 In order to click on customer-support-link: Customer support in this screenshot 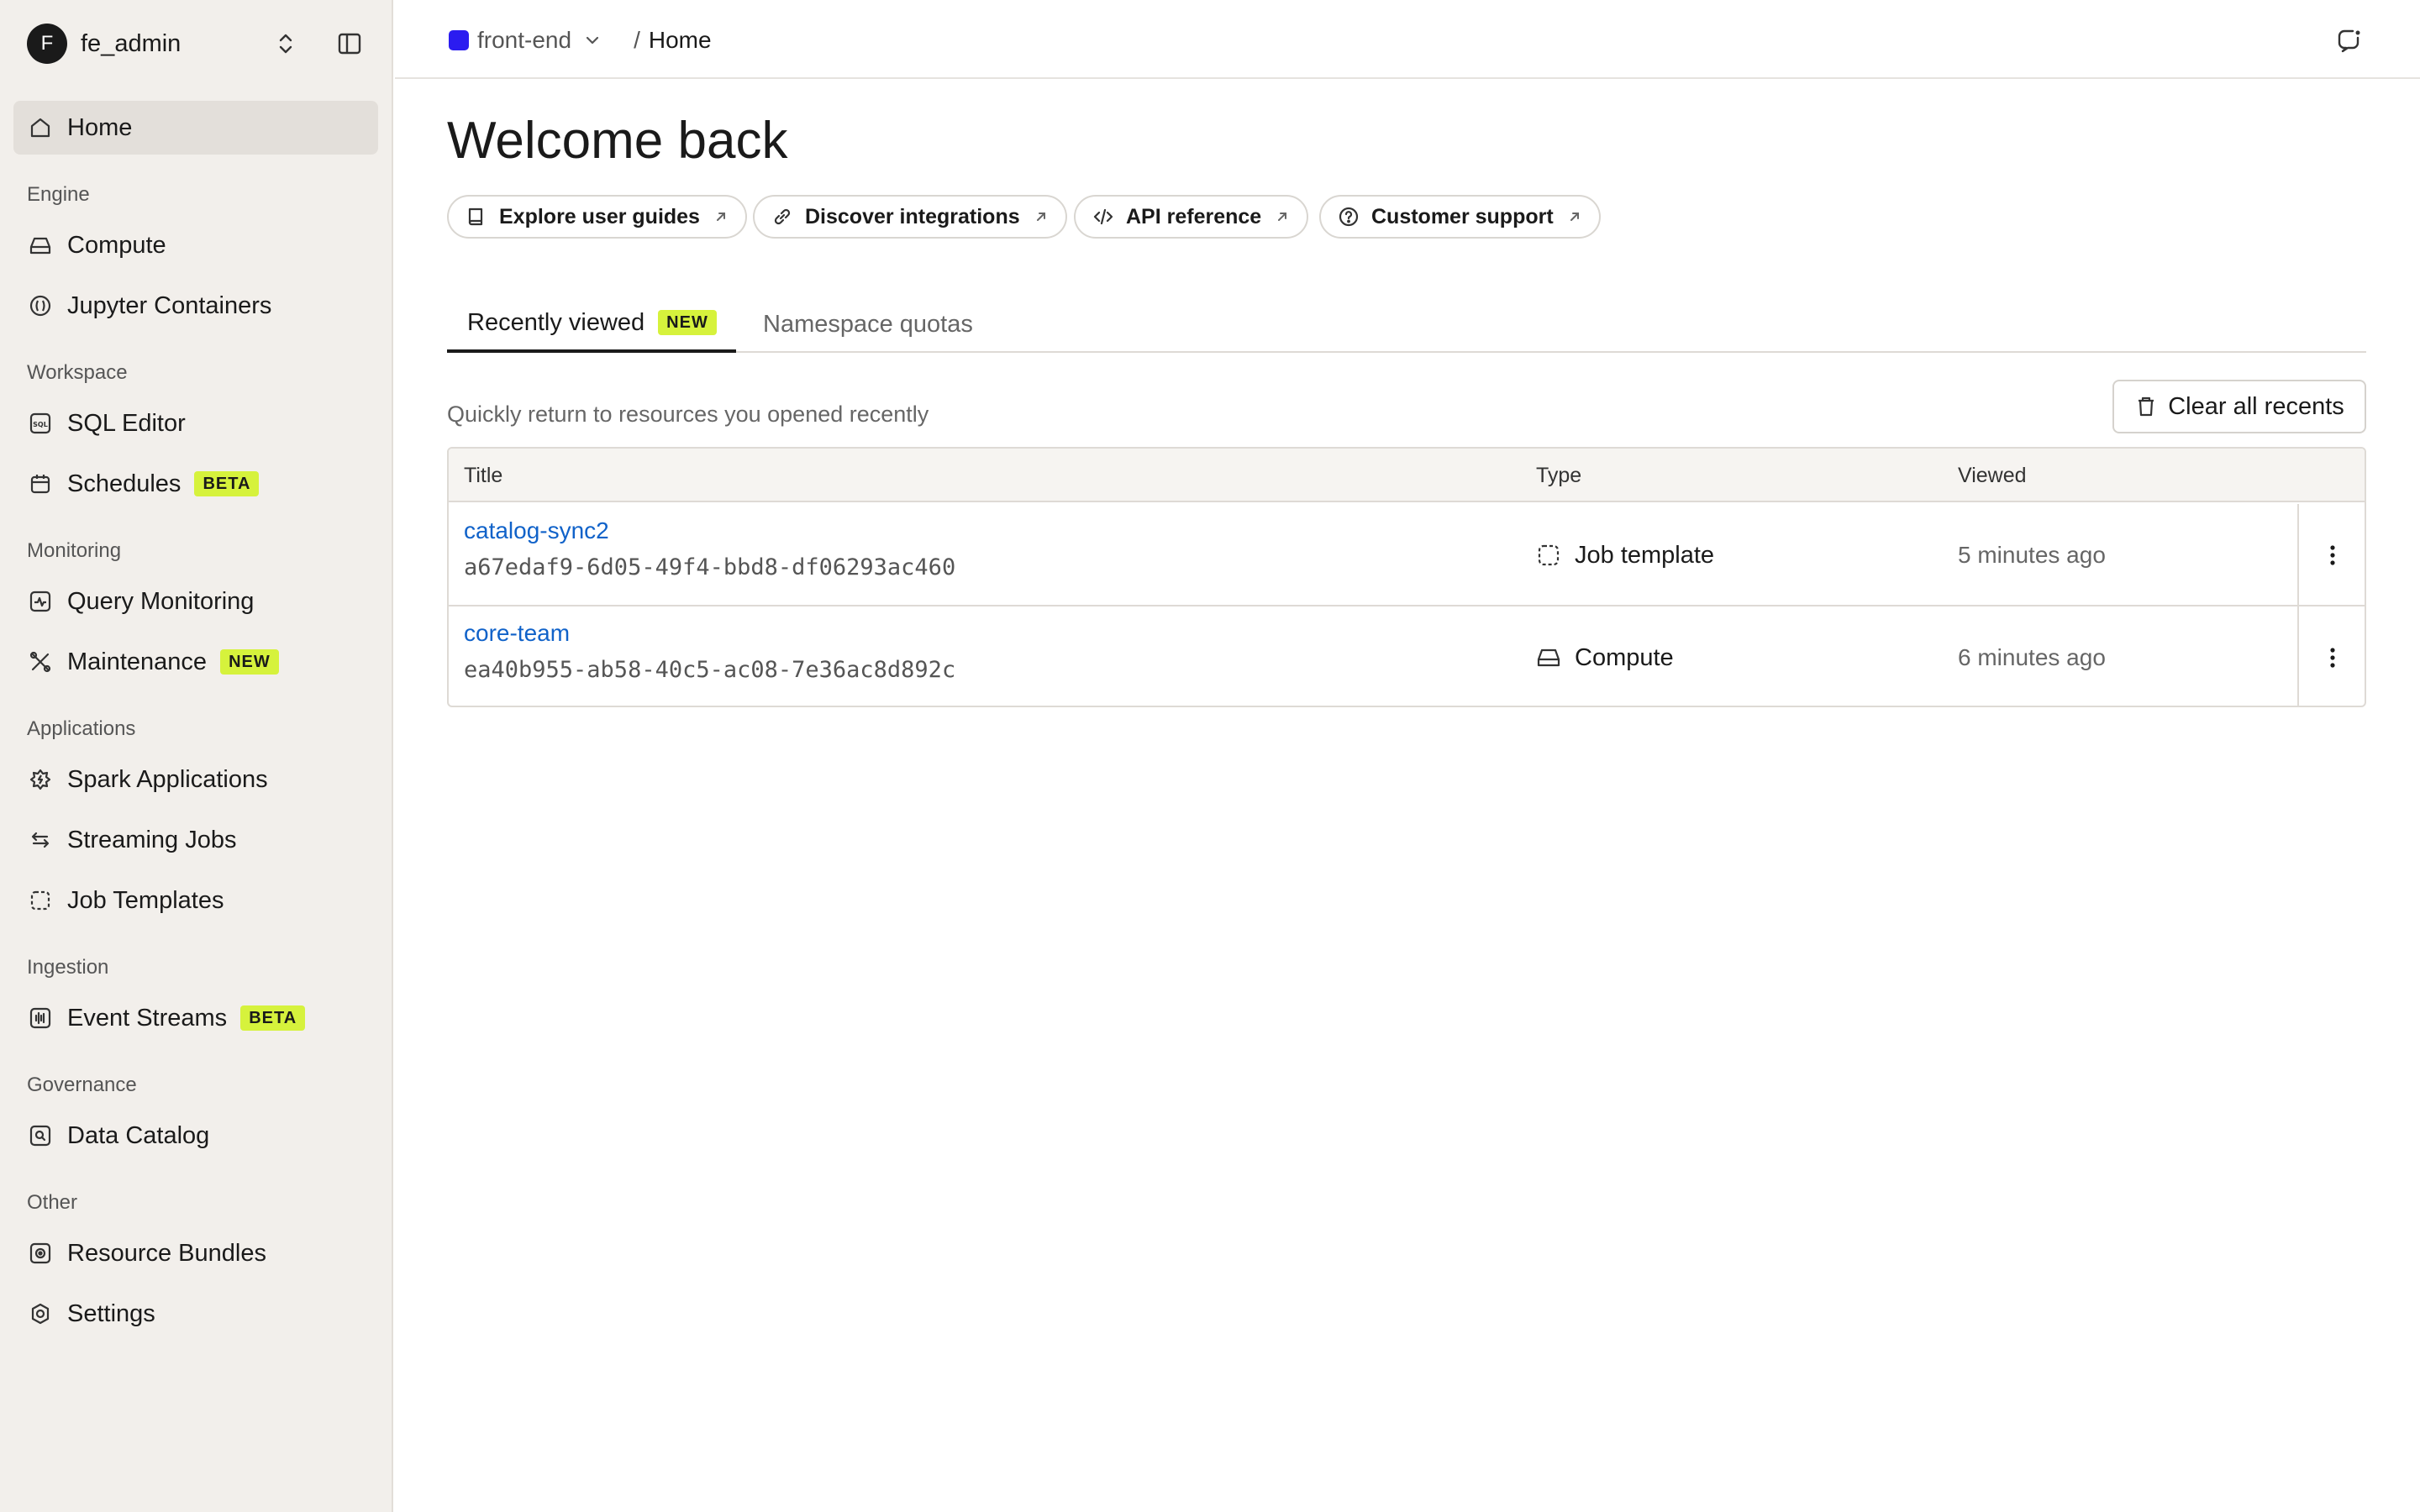, I will do `click(1460, 217)`.